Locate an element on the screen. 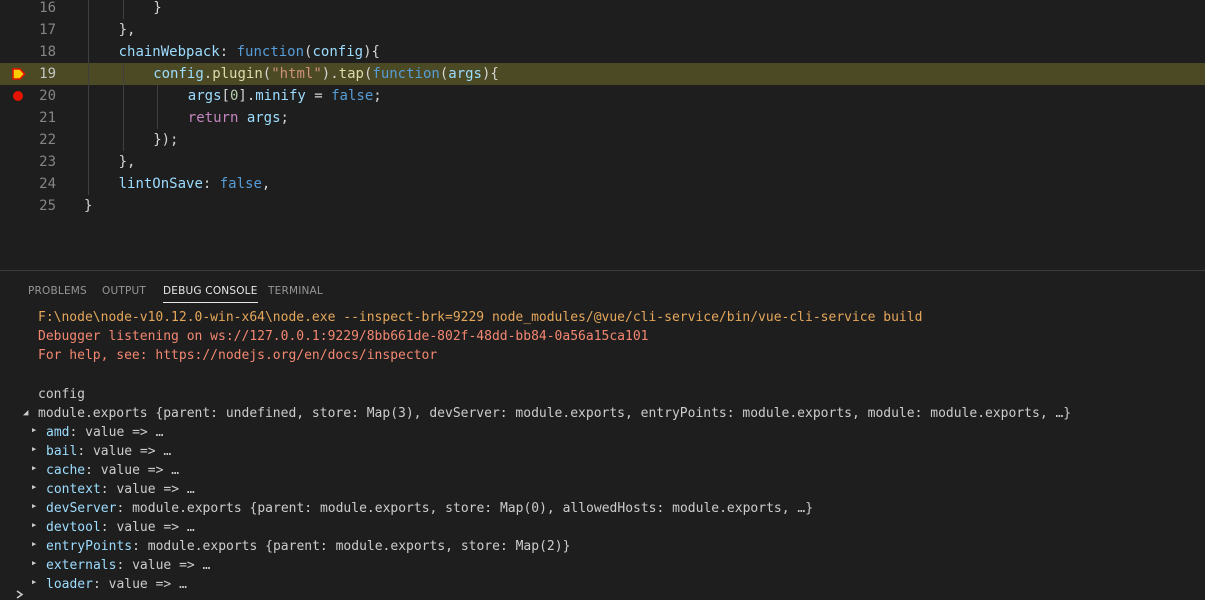 This screenshot has width=1205, height=600. code-token: = is located at coordinates (318, 96).